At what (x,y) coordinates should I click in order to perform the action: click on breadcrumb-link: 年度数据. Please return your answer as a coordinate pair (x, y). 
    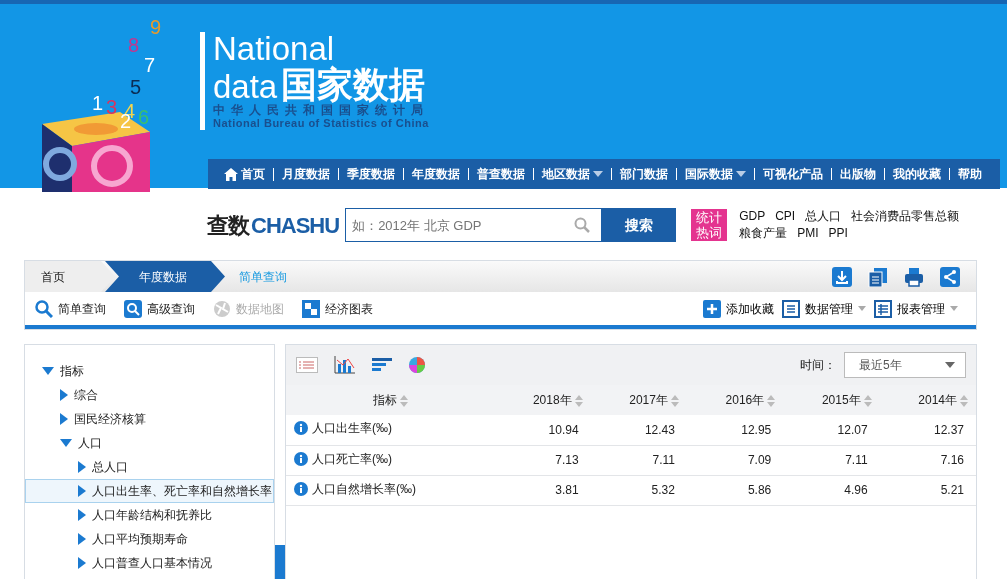
    Looking at the image, I should click on (165, 276).